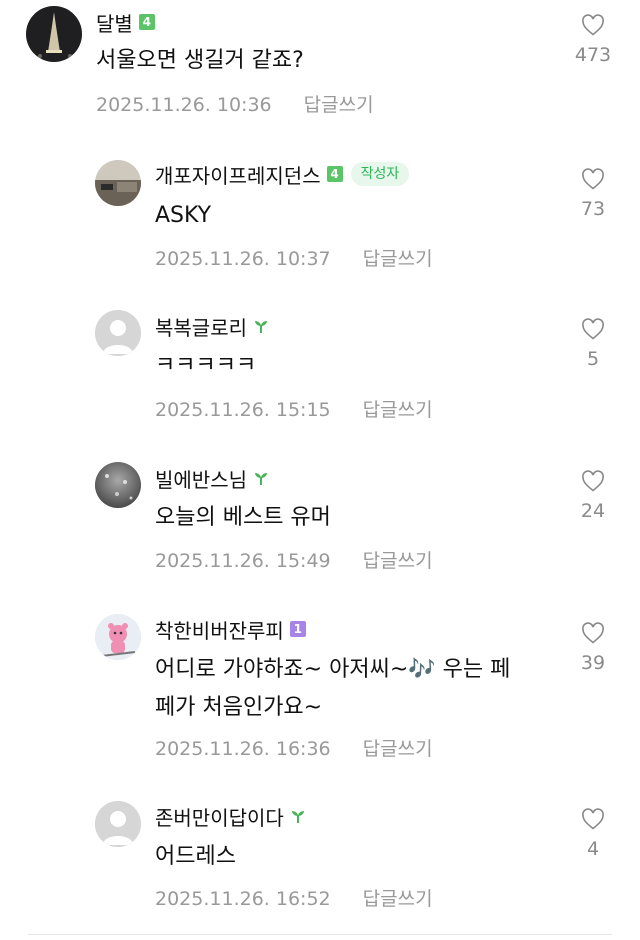 The height and width of the screenshot is (940, 640). I want to click on comment-text: 어드레스, so click(195, 856).